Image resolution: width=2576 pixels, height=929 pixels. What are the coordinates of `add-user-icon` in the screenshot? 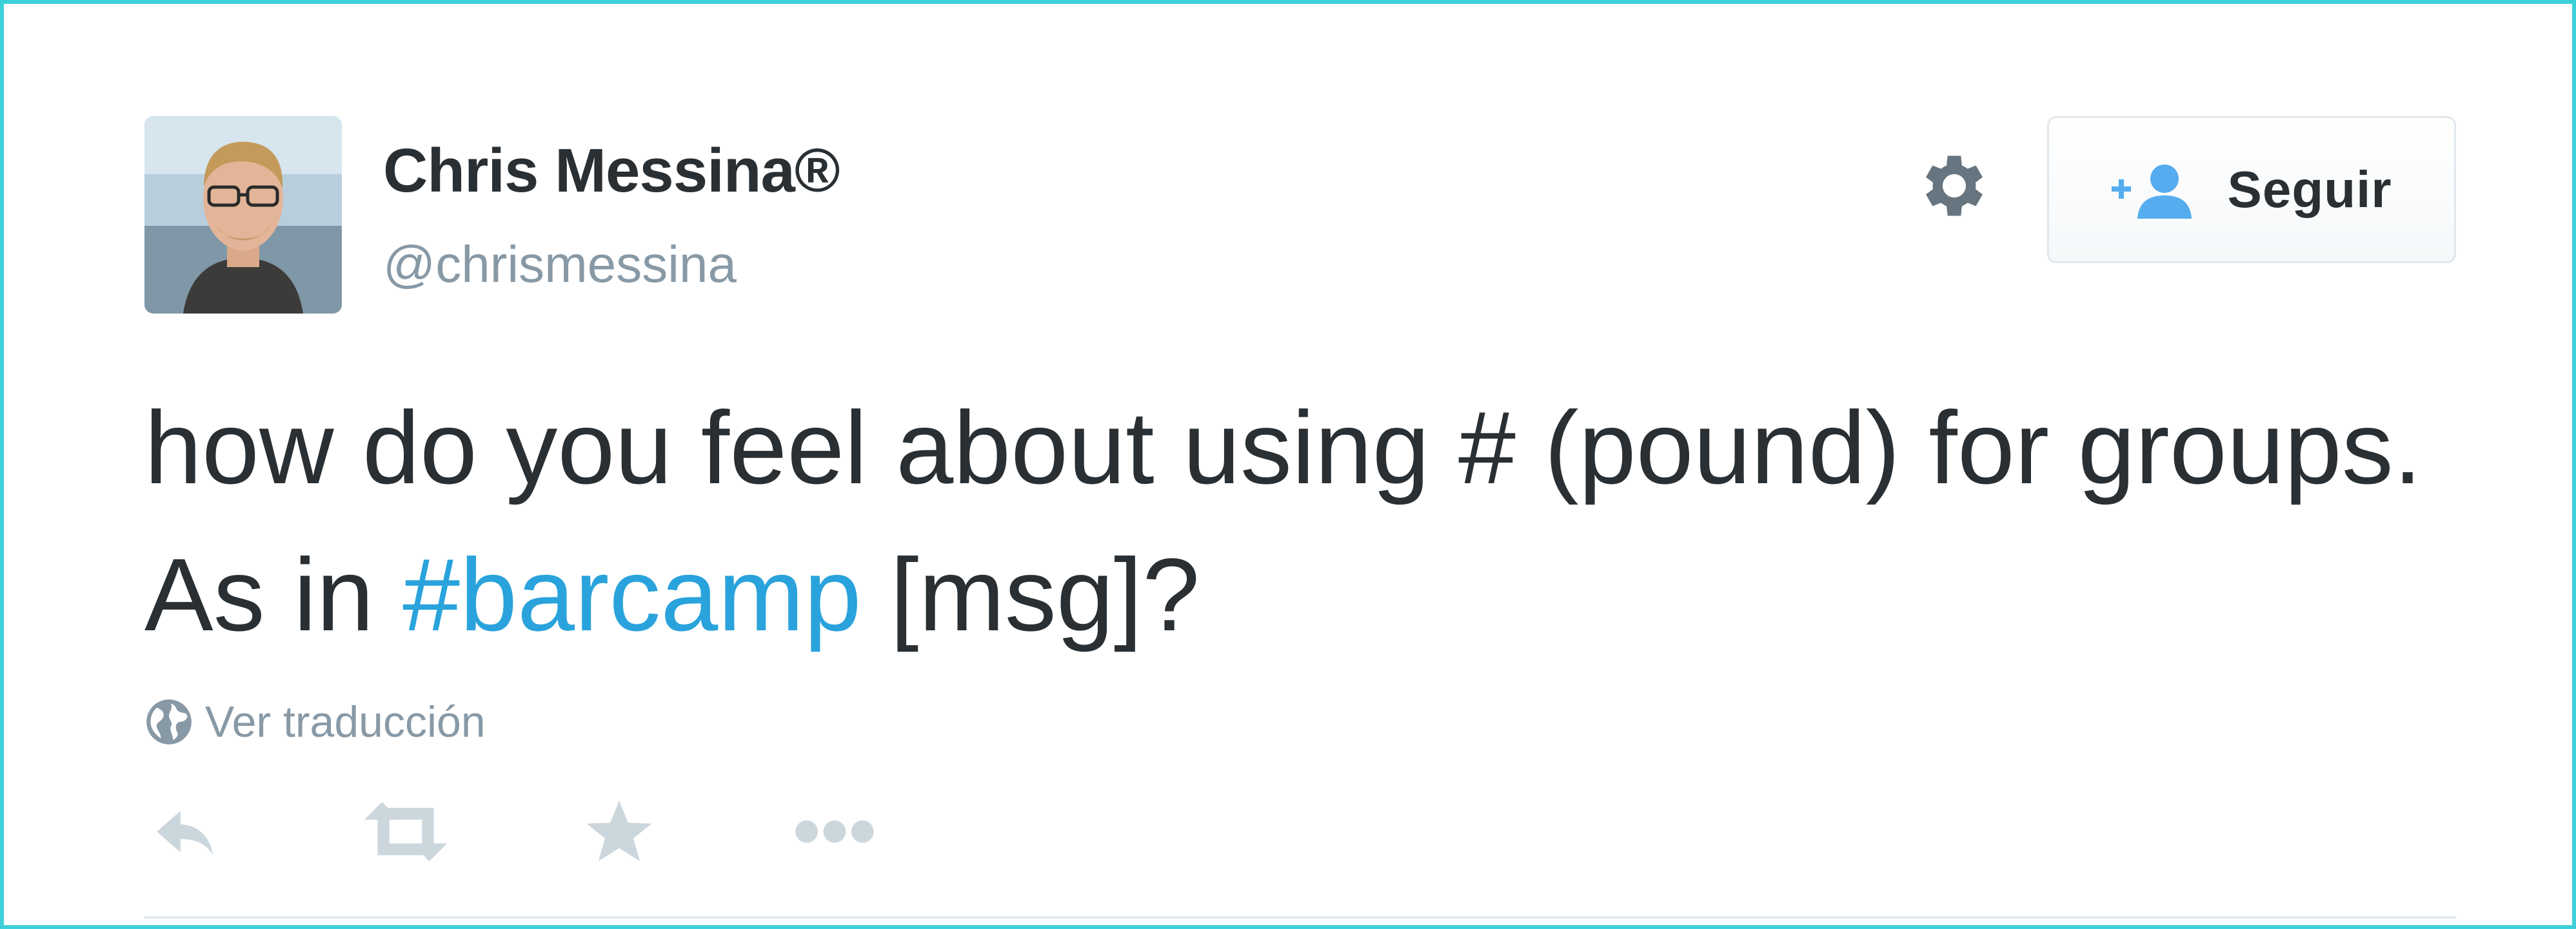 It's located at (2151, 192).